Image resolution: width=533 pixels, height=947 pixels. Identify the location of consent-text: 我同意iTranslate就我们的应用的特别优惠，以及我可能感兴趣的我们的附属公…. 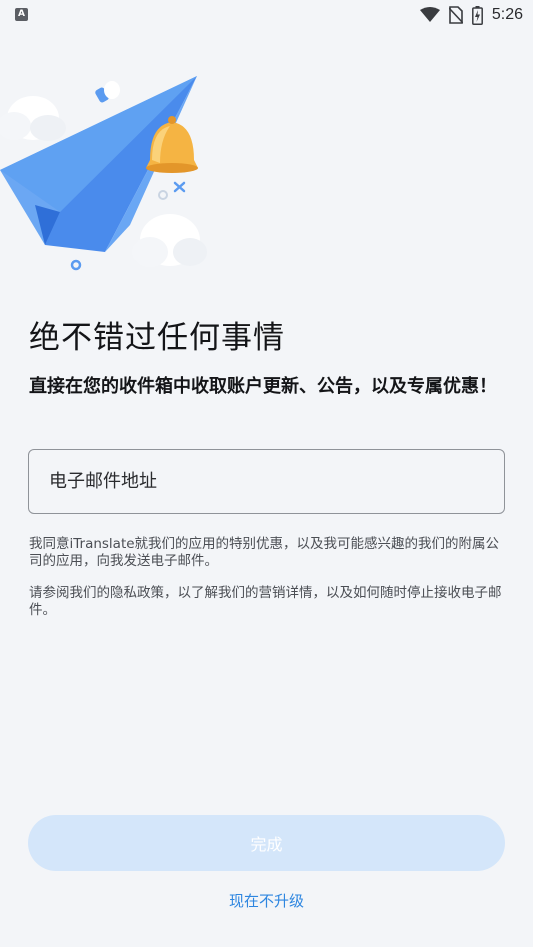
(264, 552).